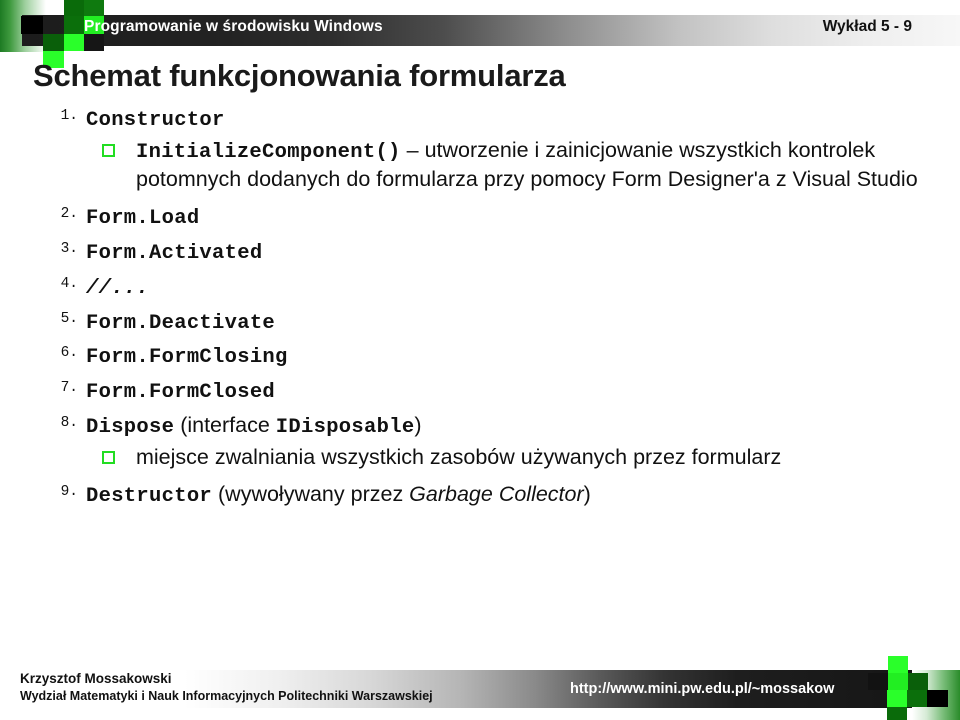  What do you see at coordinates (523, 426) in the screenshot?
I see `list-item-body: Dispose (interface IDisposable)` at bounding box center [523, 426].